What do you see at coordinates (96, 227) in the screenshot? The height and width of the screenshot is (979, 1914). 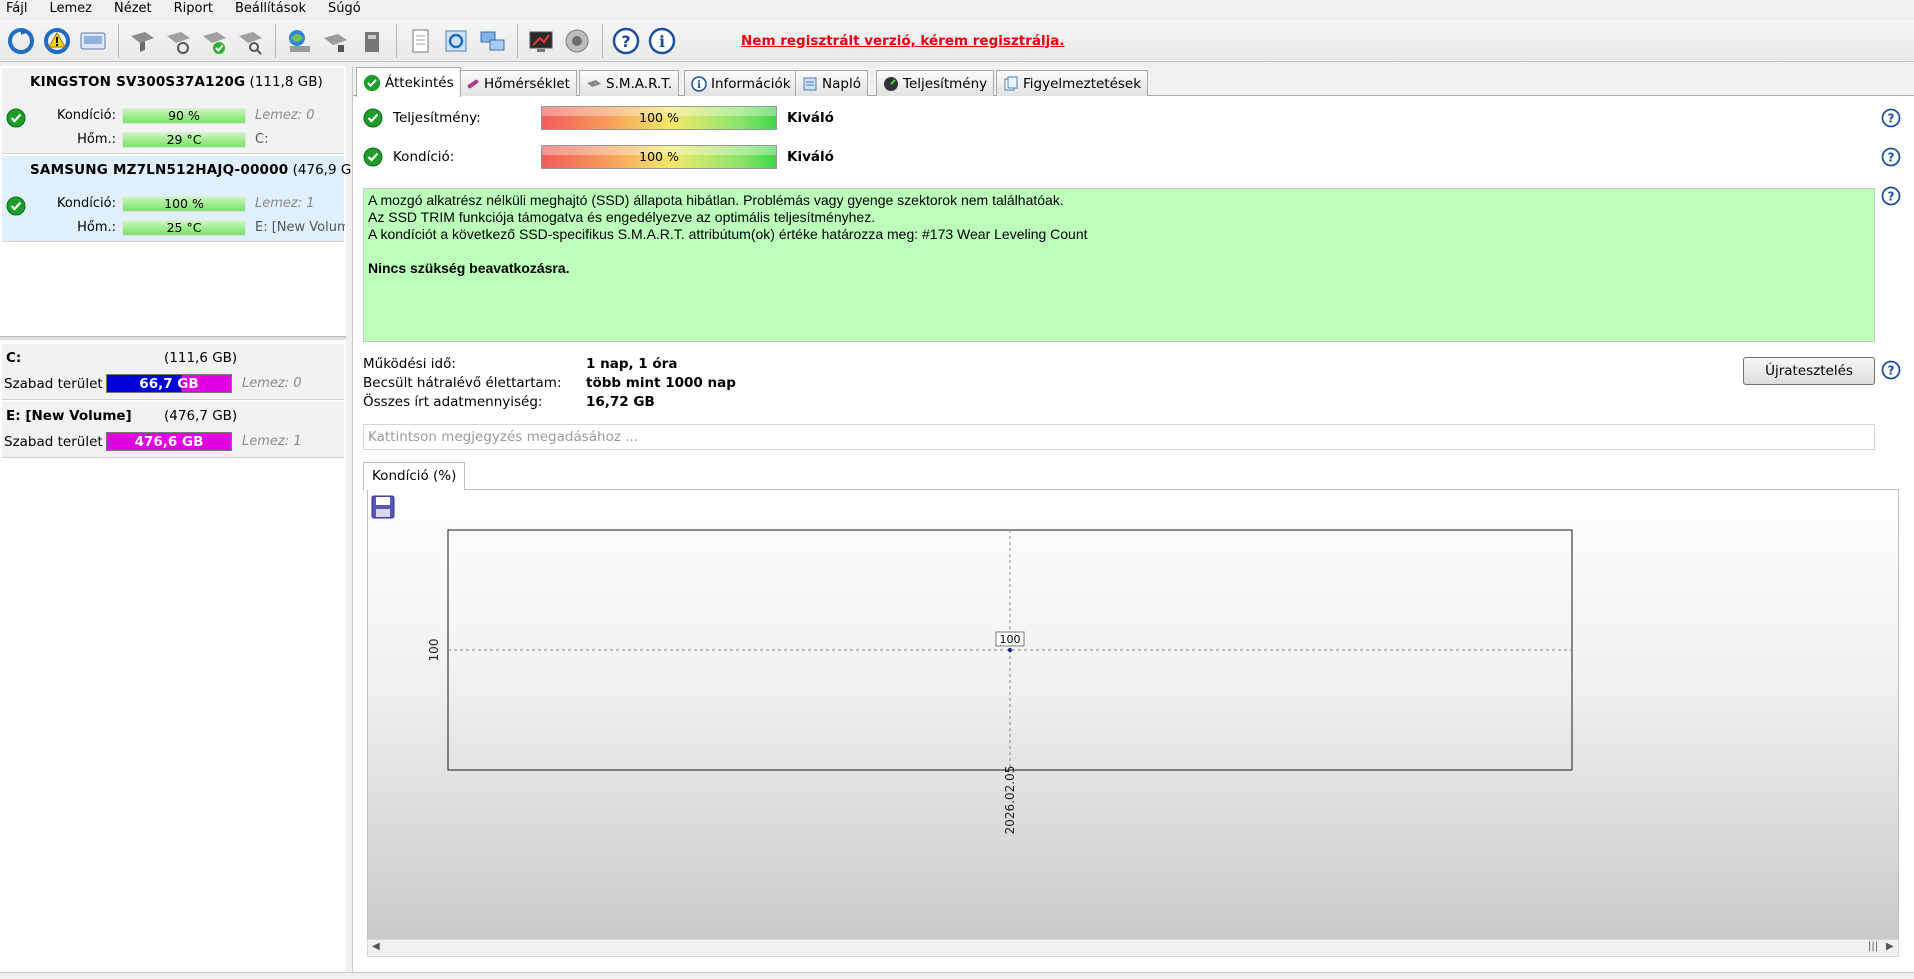 I see `temperature-label: Hőm.:` at bounding box center [96, 227].